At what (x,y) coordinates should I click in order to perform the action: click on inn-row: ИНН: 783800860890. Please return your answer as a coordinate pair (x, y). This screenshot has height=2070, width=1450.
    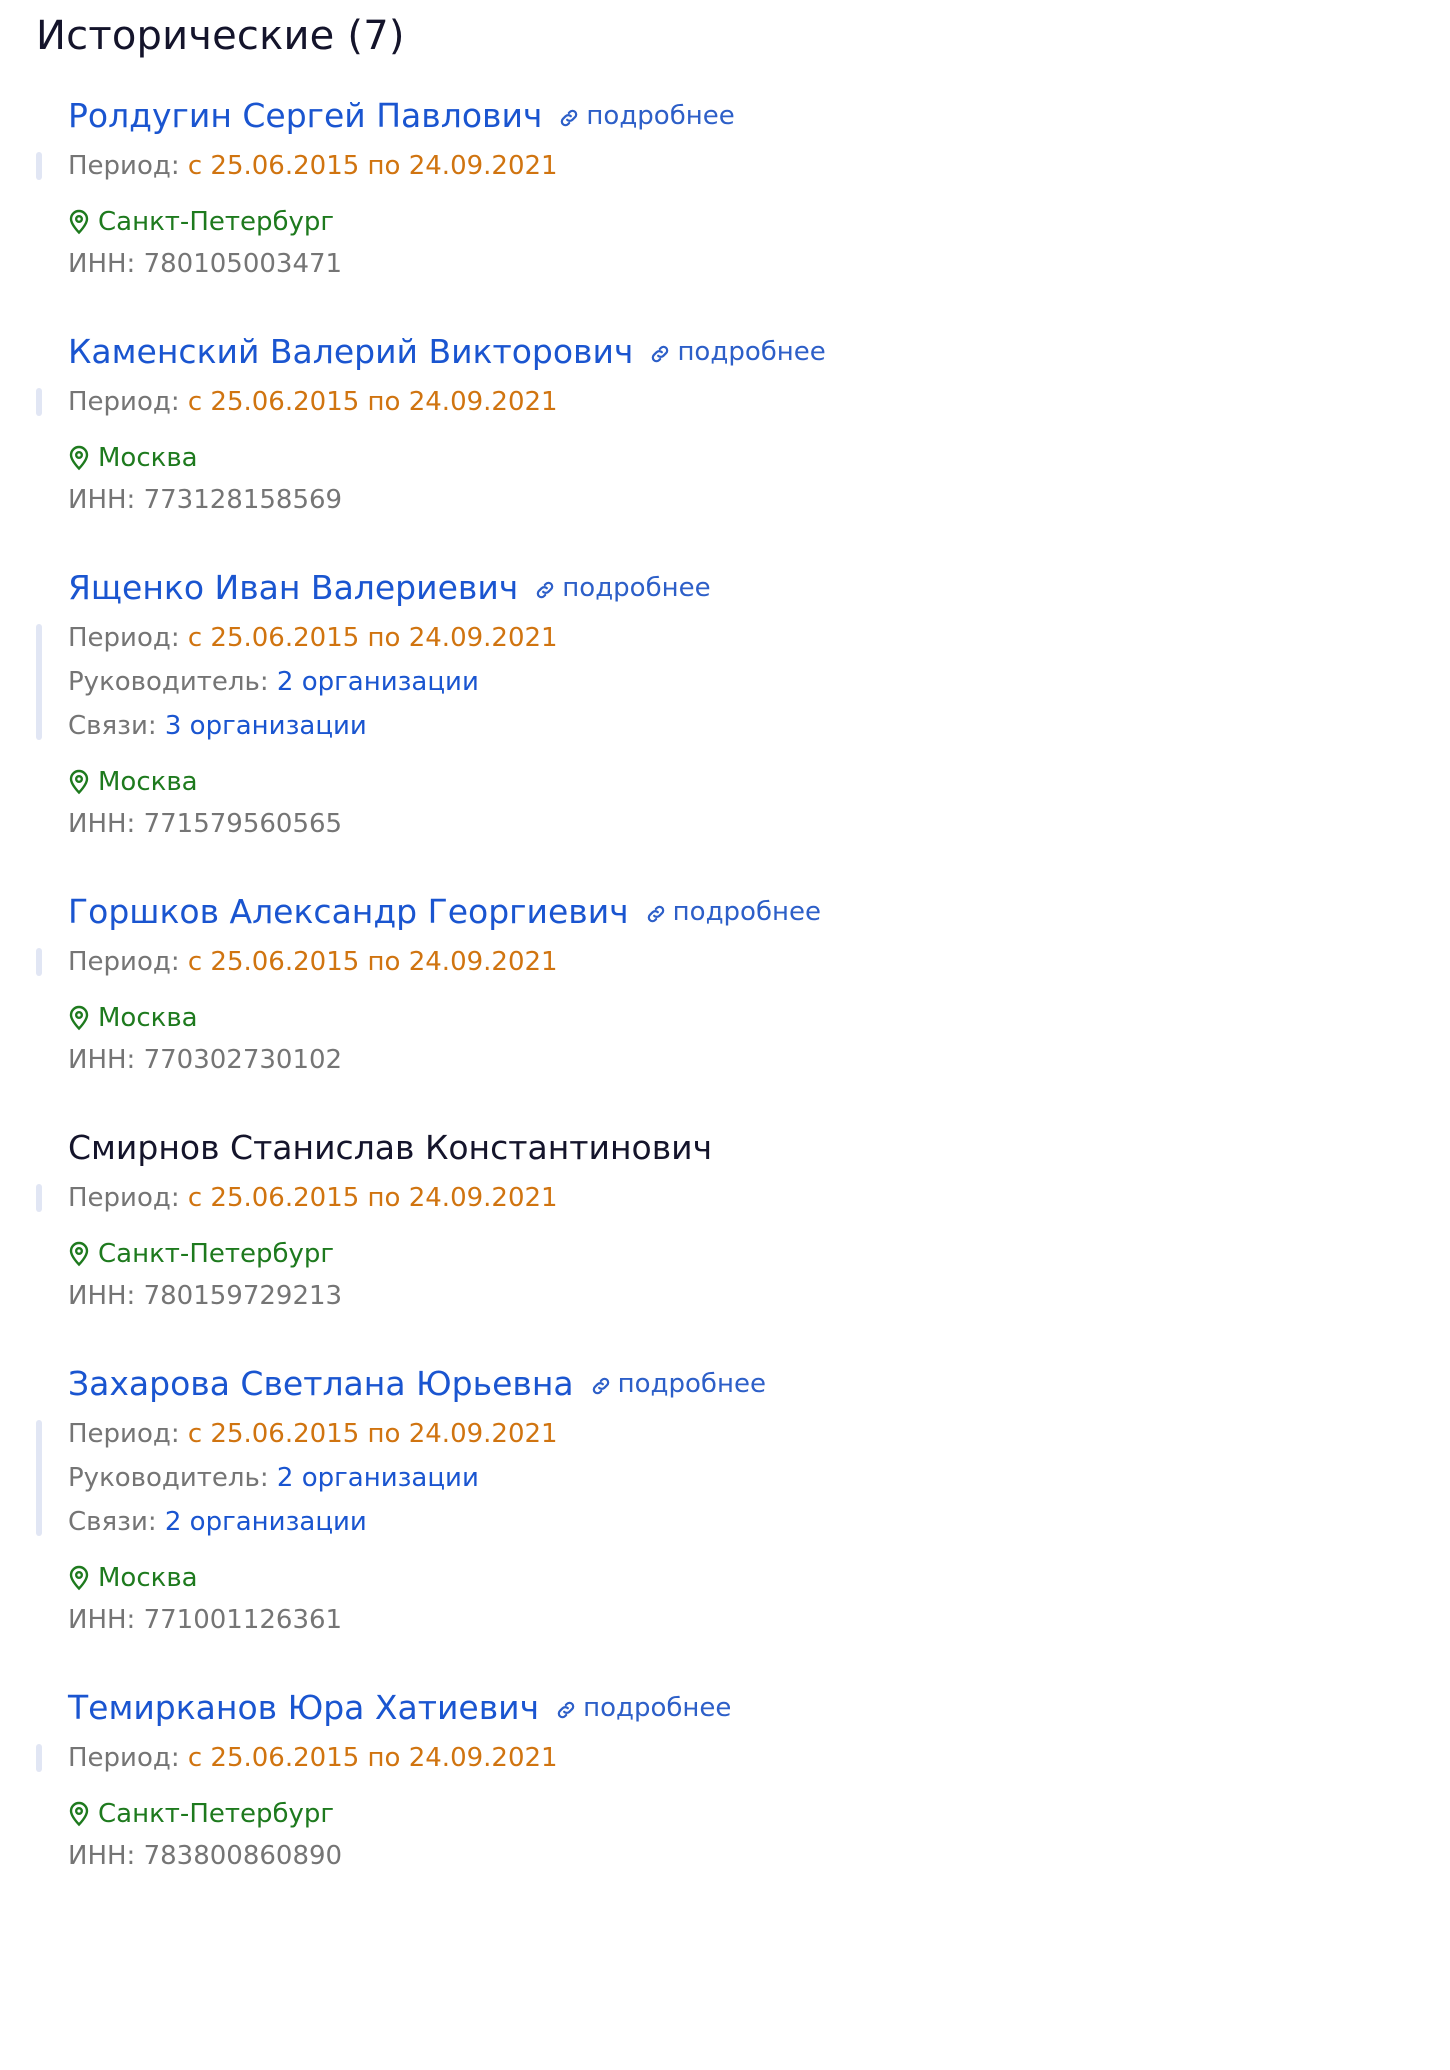
    Looking at the image, I should click on (759, 1856).